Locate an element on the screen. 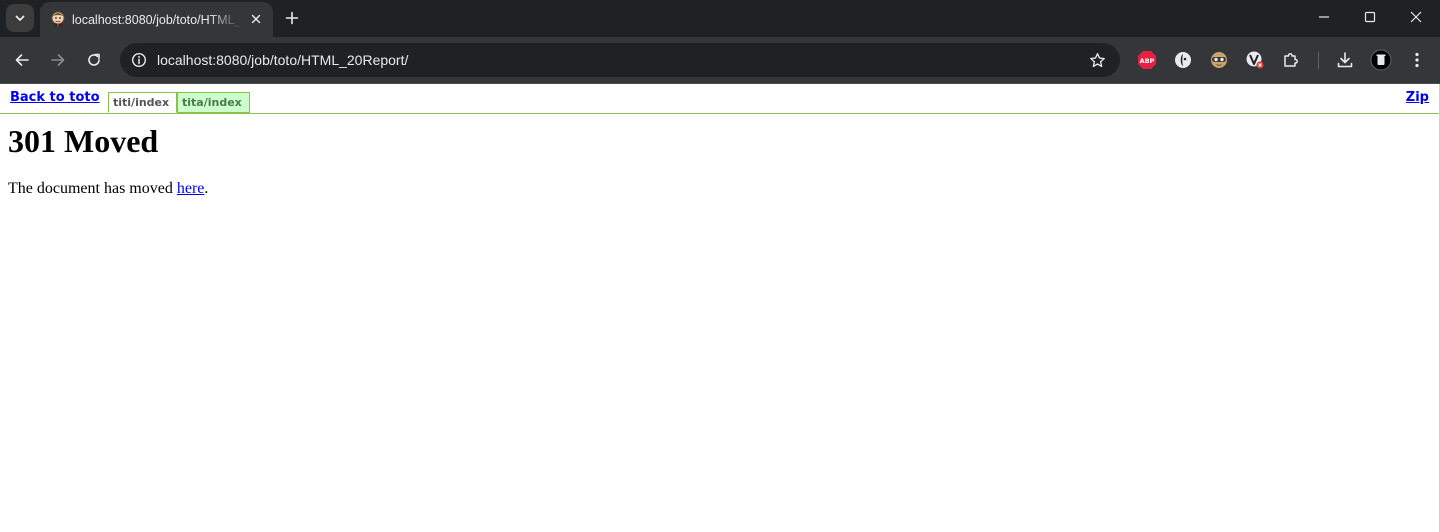 The height and width of the screenshot is (532, 1440). browser-menu-button is located at coordinates (1417, 60).